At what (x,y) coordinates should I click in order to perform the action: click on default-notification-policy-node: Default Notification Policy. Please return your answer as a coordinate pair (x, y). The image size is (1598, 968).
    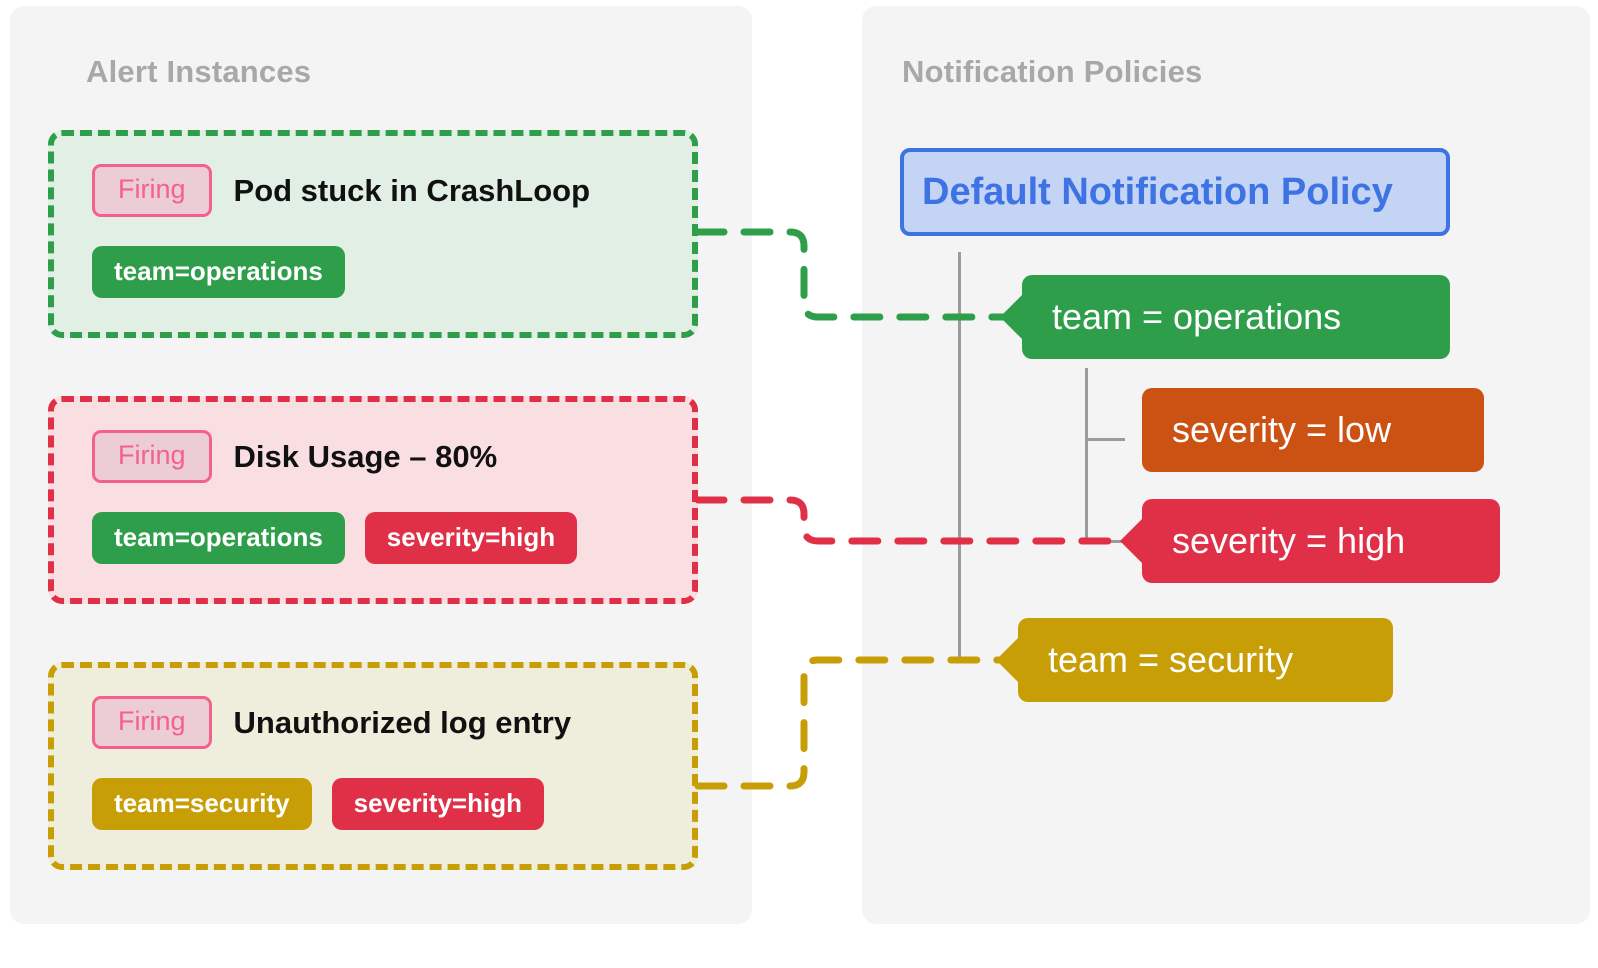
    Looking at the image, I should click on (1175, 192).